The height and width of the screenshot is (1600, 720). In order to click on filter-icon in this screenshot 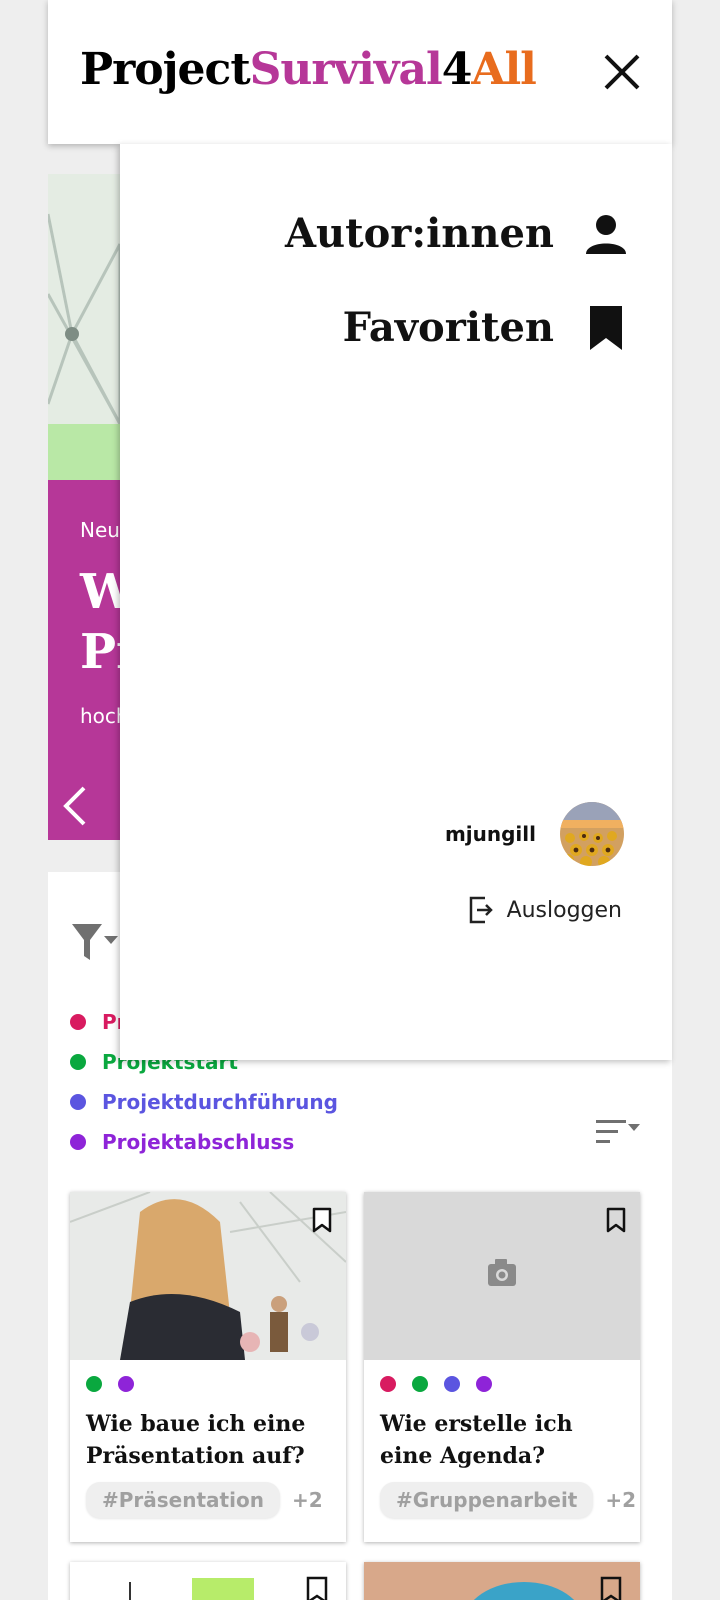, I will do `click(95, 942)`.